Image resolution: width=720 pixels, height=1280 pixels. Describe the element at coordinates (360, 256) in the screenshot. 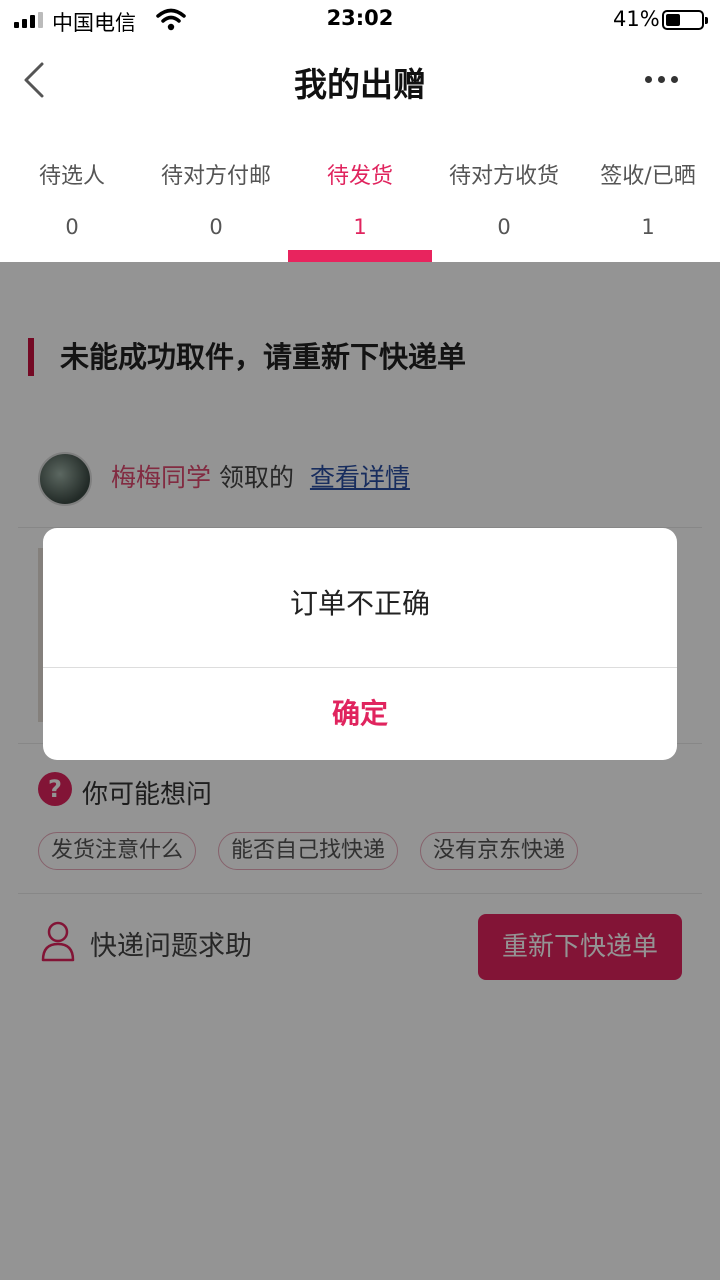

I see `active-tab-indicator` at that location.